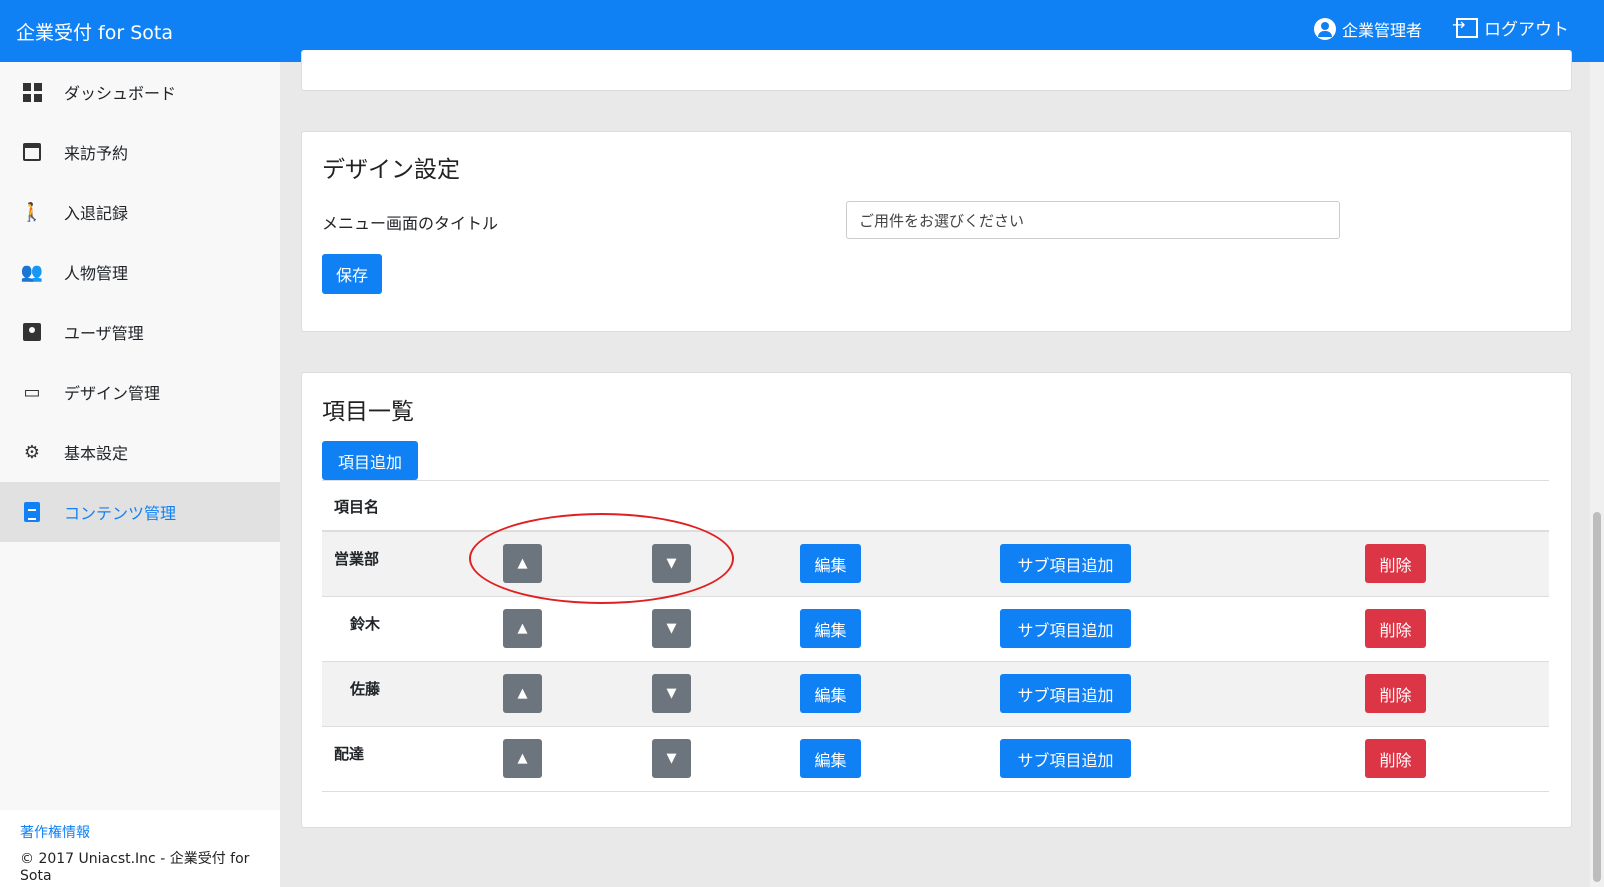  Describe the element at coordinates (1597, 474) in the screenshot. I see `page-scrollbar` at that location.